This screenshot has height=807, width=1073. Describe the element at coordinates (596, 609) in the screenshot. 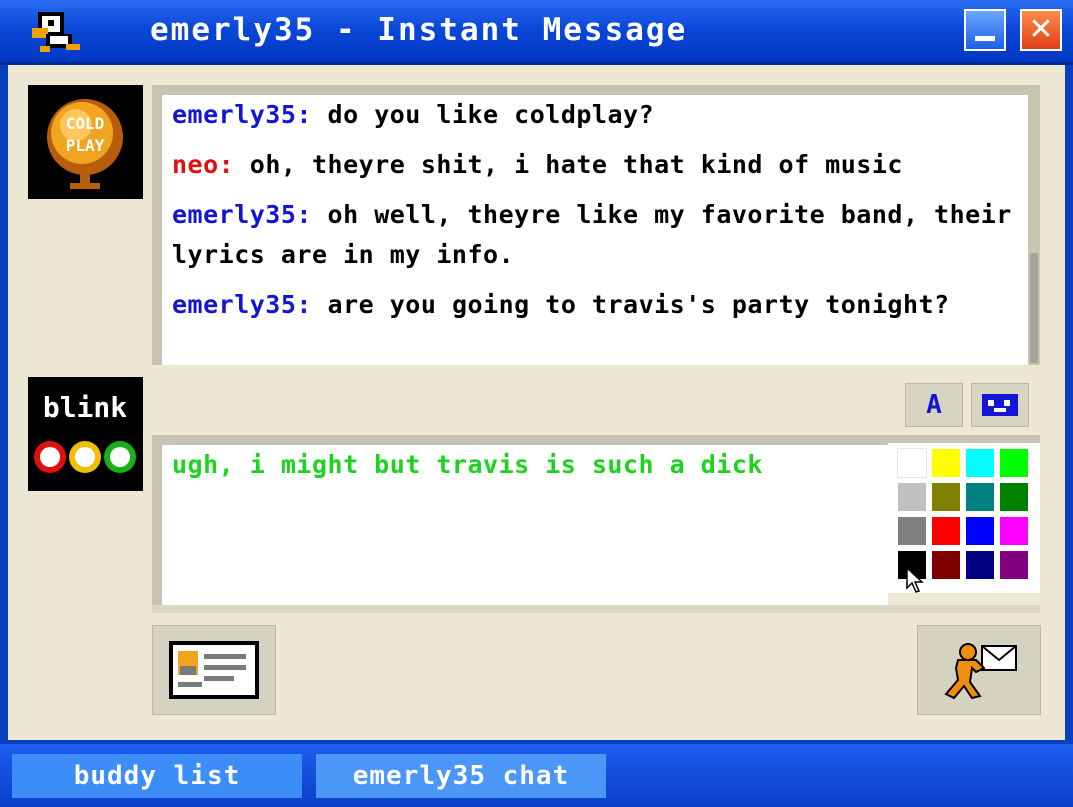

I see `input-divider` at that location.